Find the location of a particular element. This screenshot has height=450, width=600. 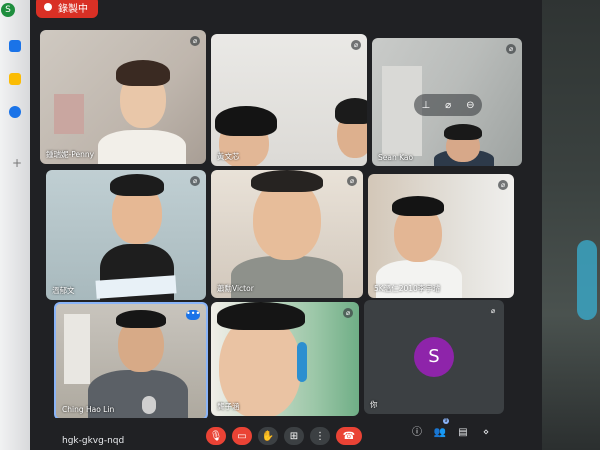

end-call-icon: ☎ is located at coordinates (349, 436).